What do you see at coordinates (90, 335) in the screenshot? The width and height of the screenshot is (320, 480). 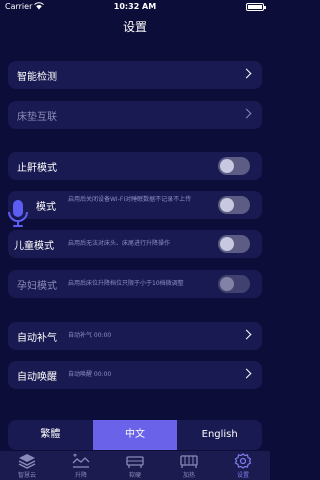 I see `auto-inflate-time: 自动补气 00:00` at bounding box center [90, 335].